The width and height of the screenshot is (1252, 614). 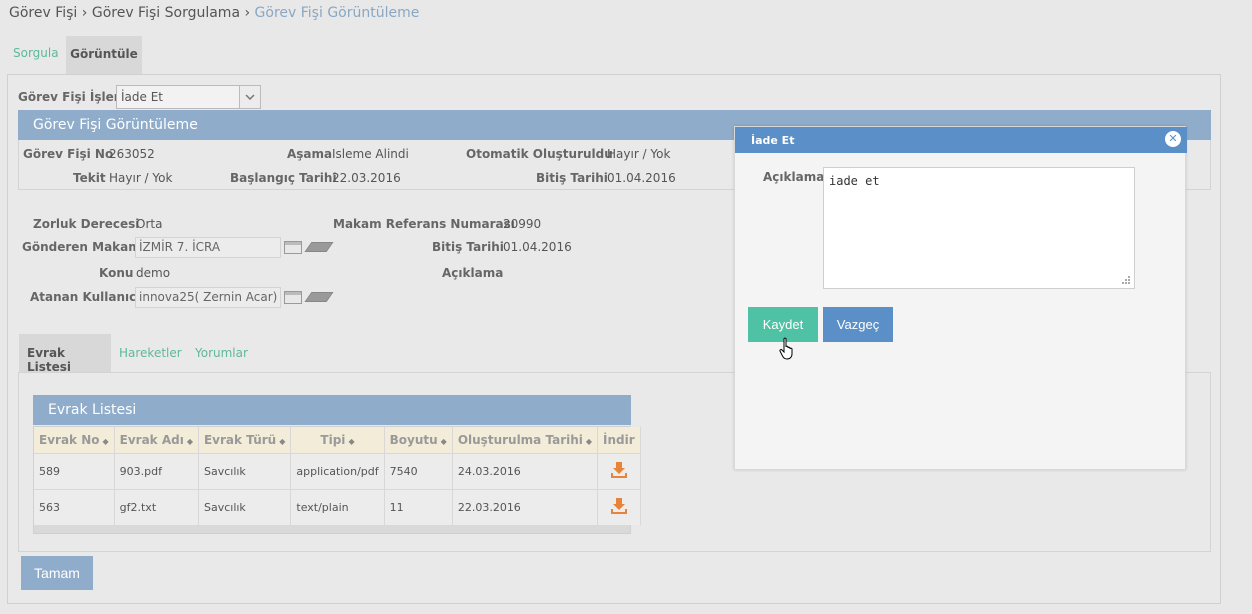 What do you see at coordinates (156, 506) in the screenshot?
I see `cell-evrak-adi: gf2.txt` at bounding box center [156, 506].